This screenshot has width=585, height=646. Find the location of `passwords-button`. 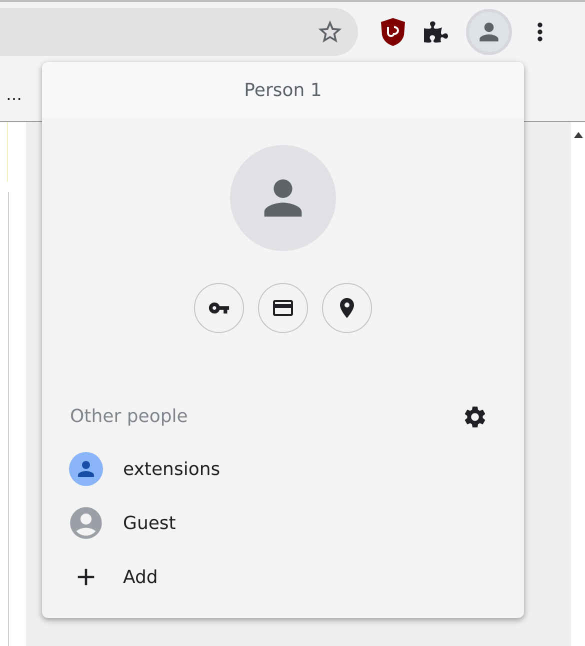

passwords-button is located at coordinates (219, 308).